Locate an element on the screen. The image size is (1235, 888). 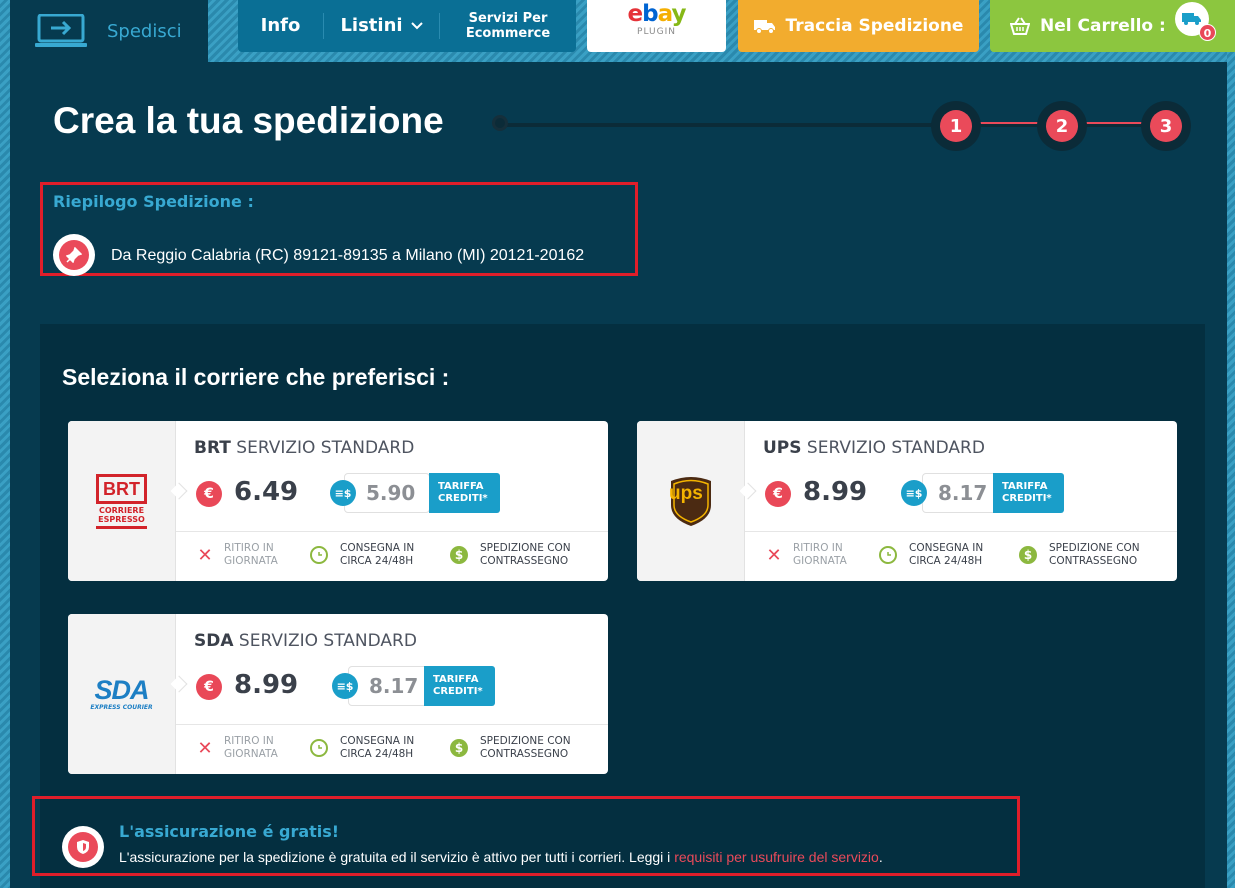
nav-spedisci: Spedisci is located at coordinates (109, 31).